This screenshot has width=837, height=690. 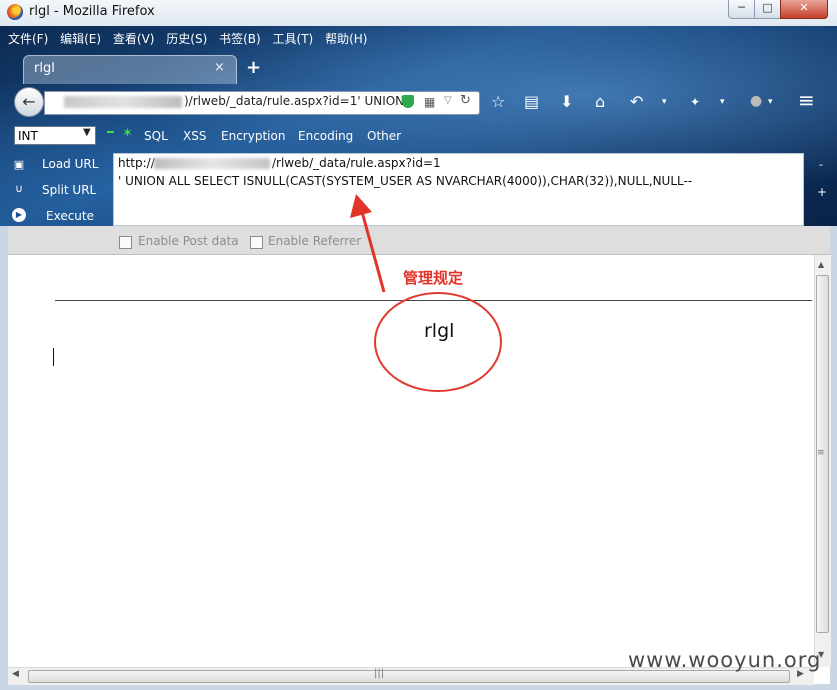 What do you see at coordinates (136, 163) in the screenshot?
I see `hackbar-text-line1-start: http://` at bounding box center [136, 163].